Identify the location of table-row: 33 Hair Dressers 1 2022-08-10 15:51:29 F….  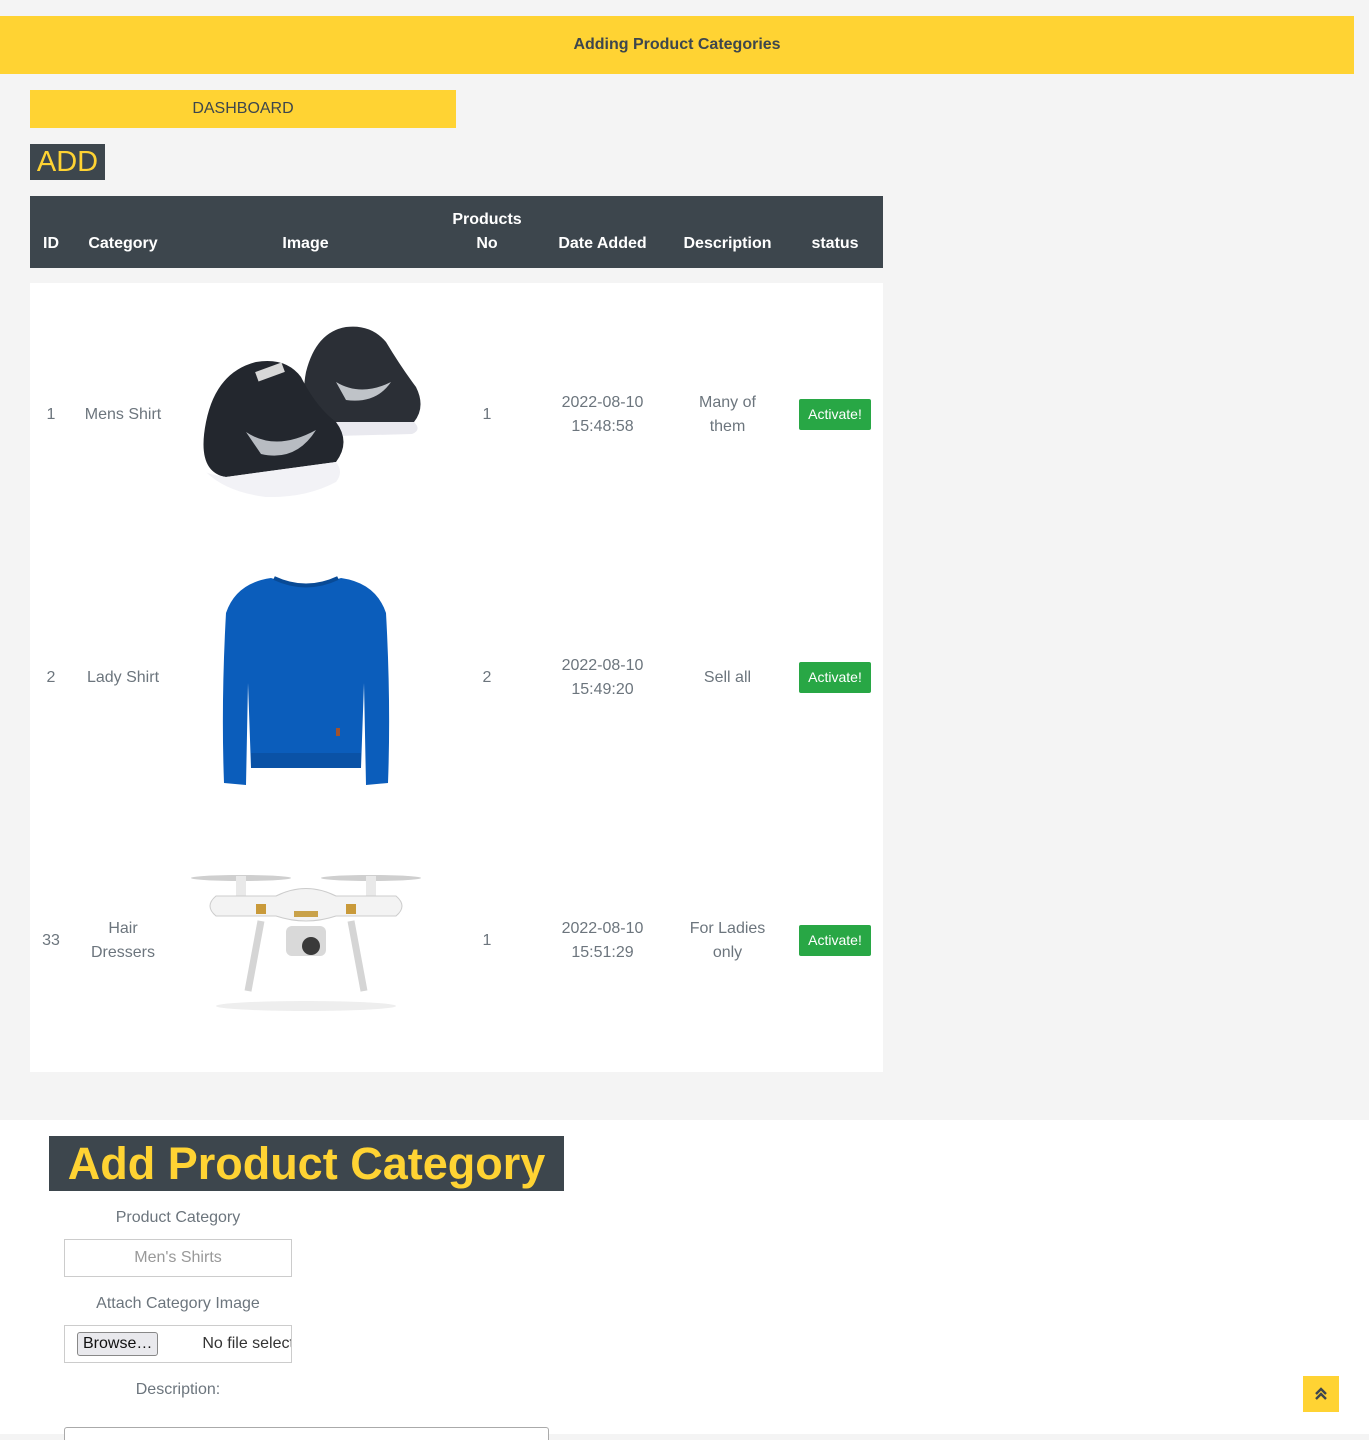
(456, 940).